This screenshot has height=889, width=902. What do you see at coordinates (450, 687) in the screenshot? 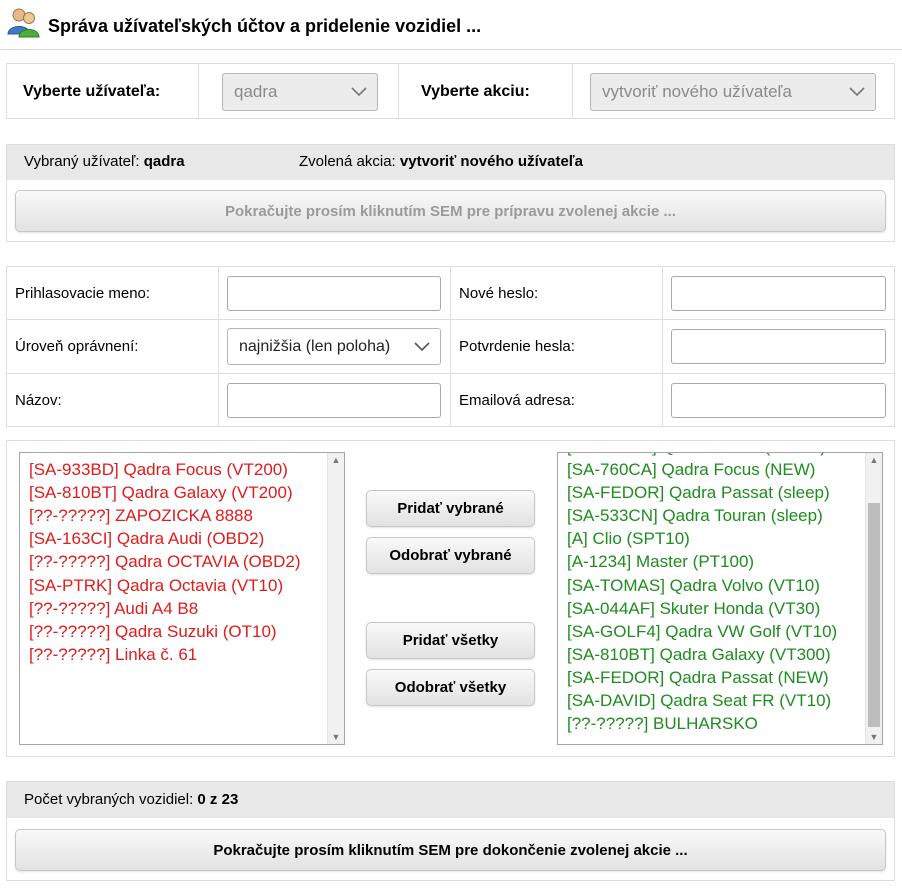
I see `remove-all-button: Odobrať všetky` at bounding box center [450, 687].